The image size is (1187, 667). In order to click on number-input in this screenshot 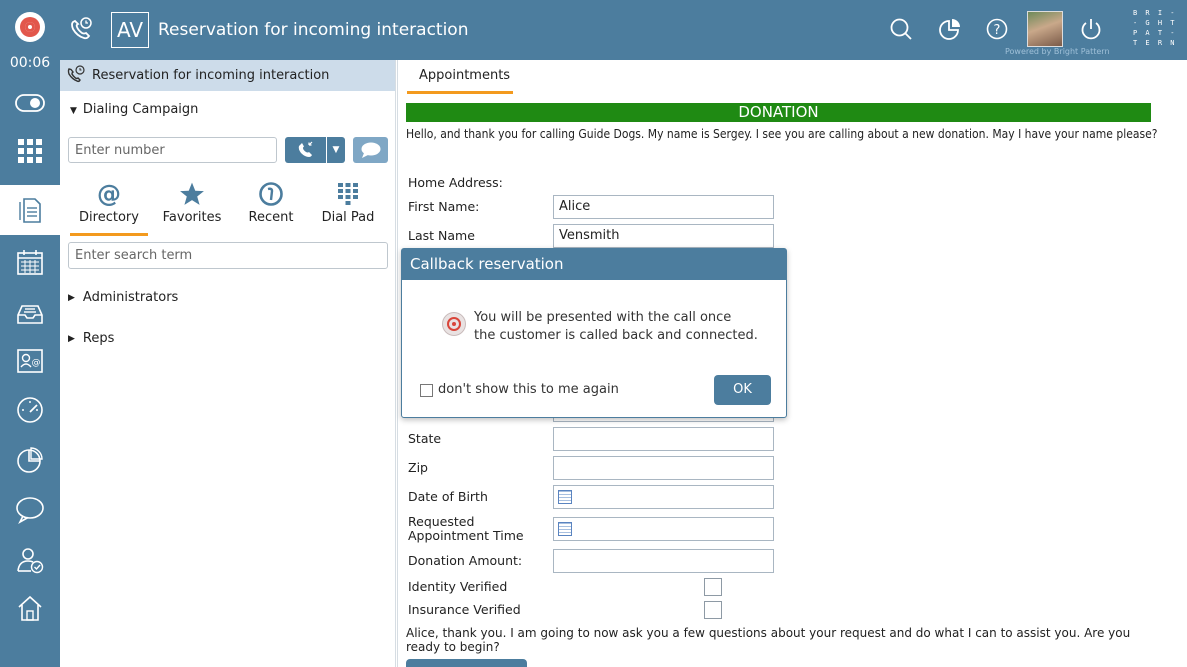, I will do `click(172, 150)`.